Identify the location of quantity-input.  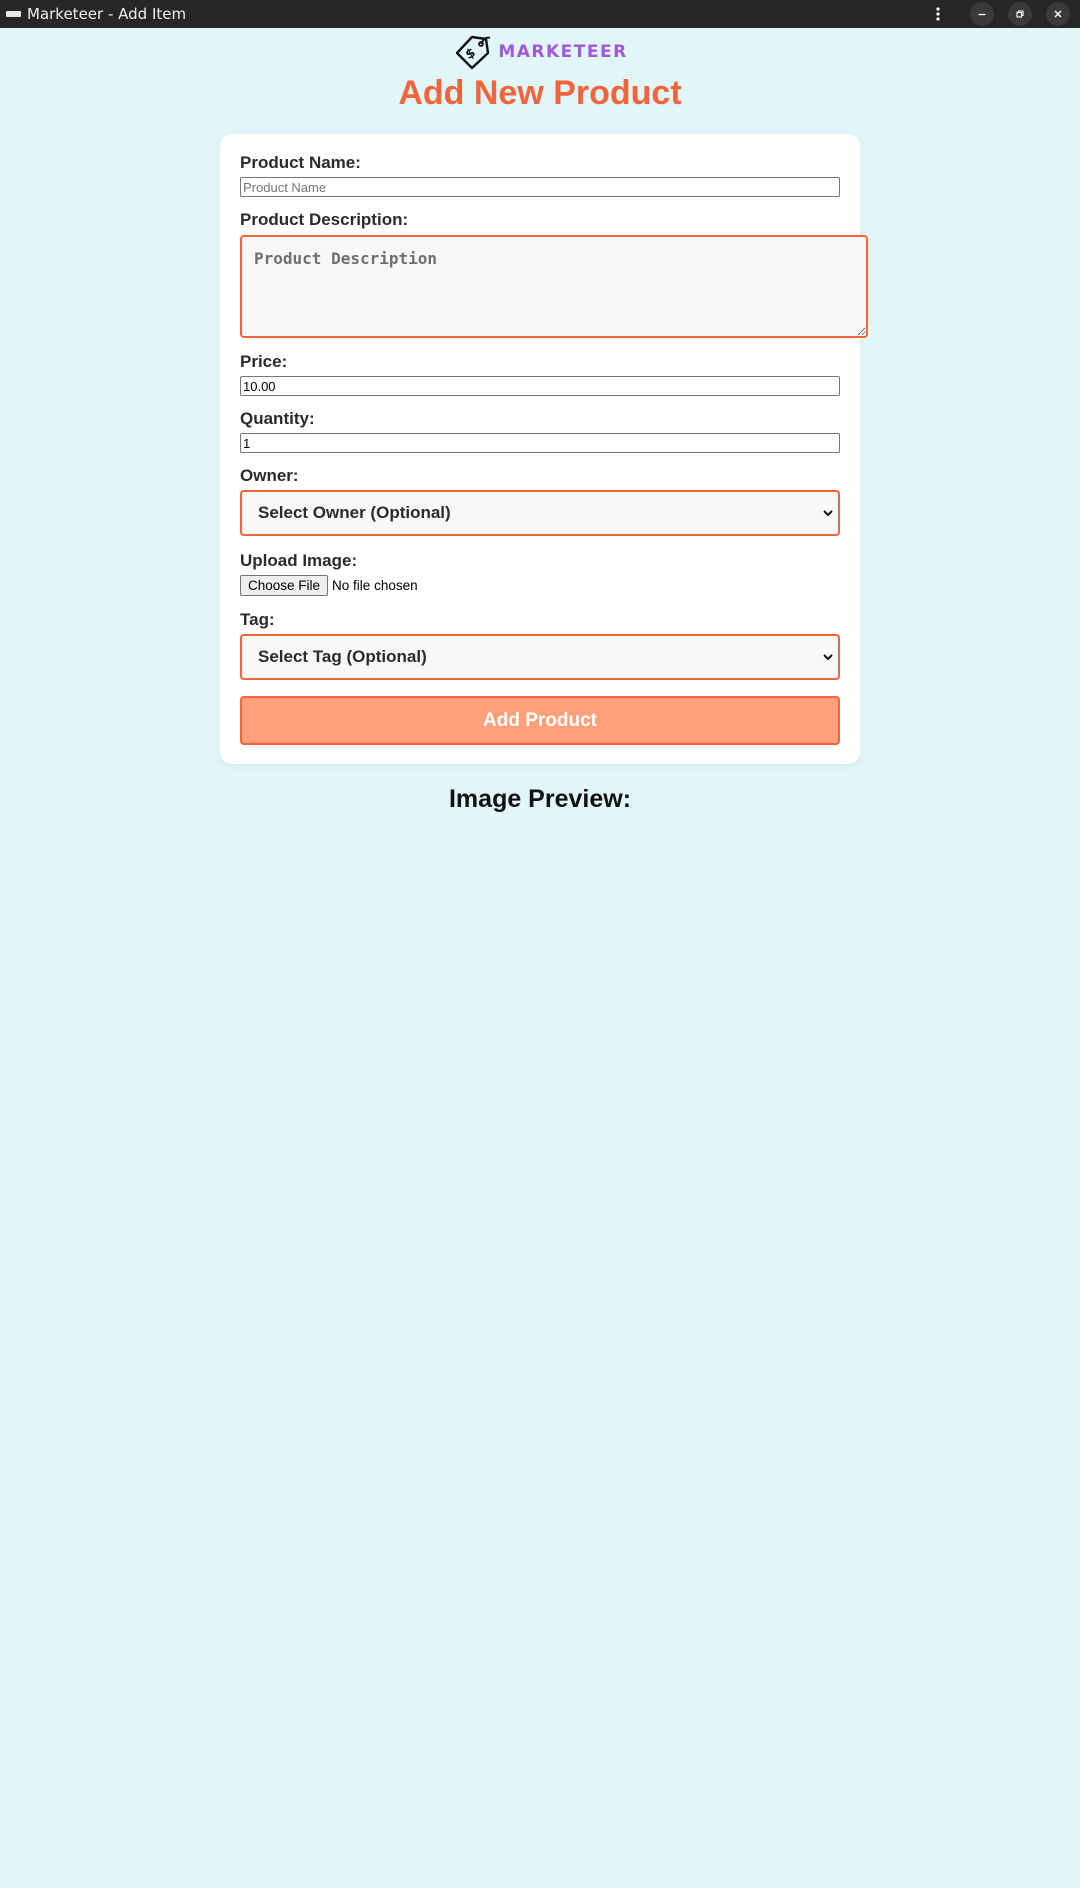
(540, 443).